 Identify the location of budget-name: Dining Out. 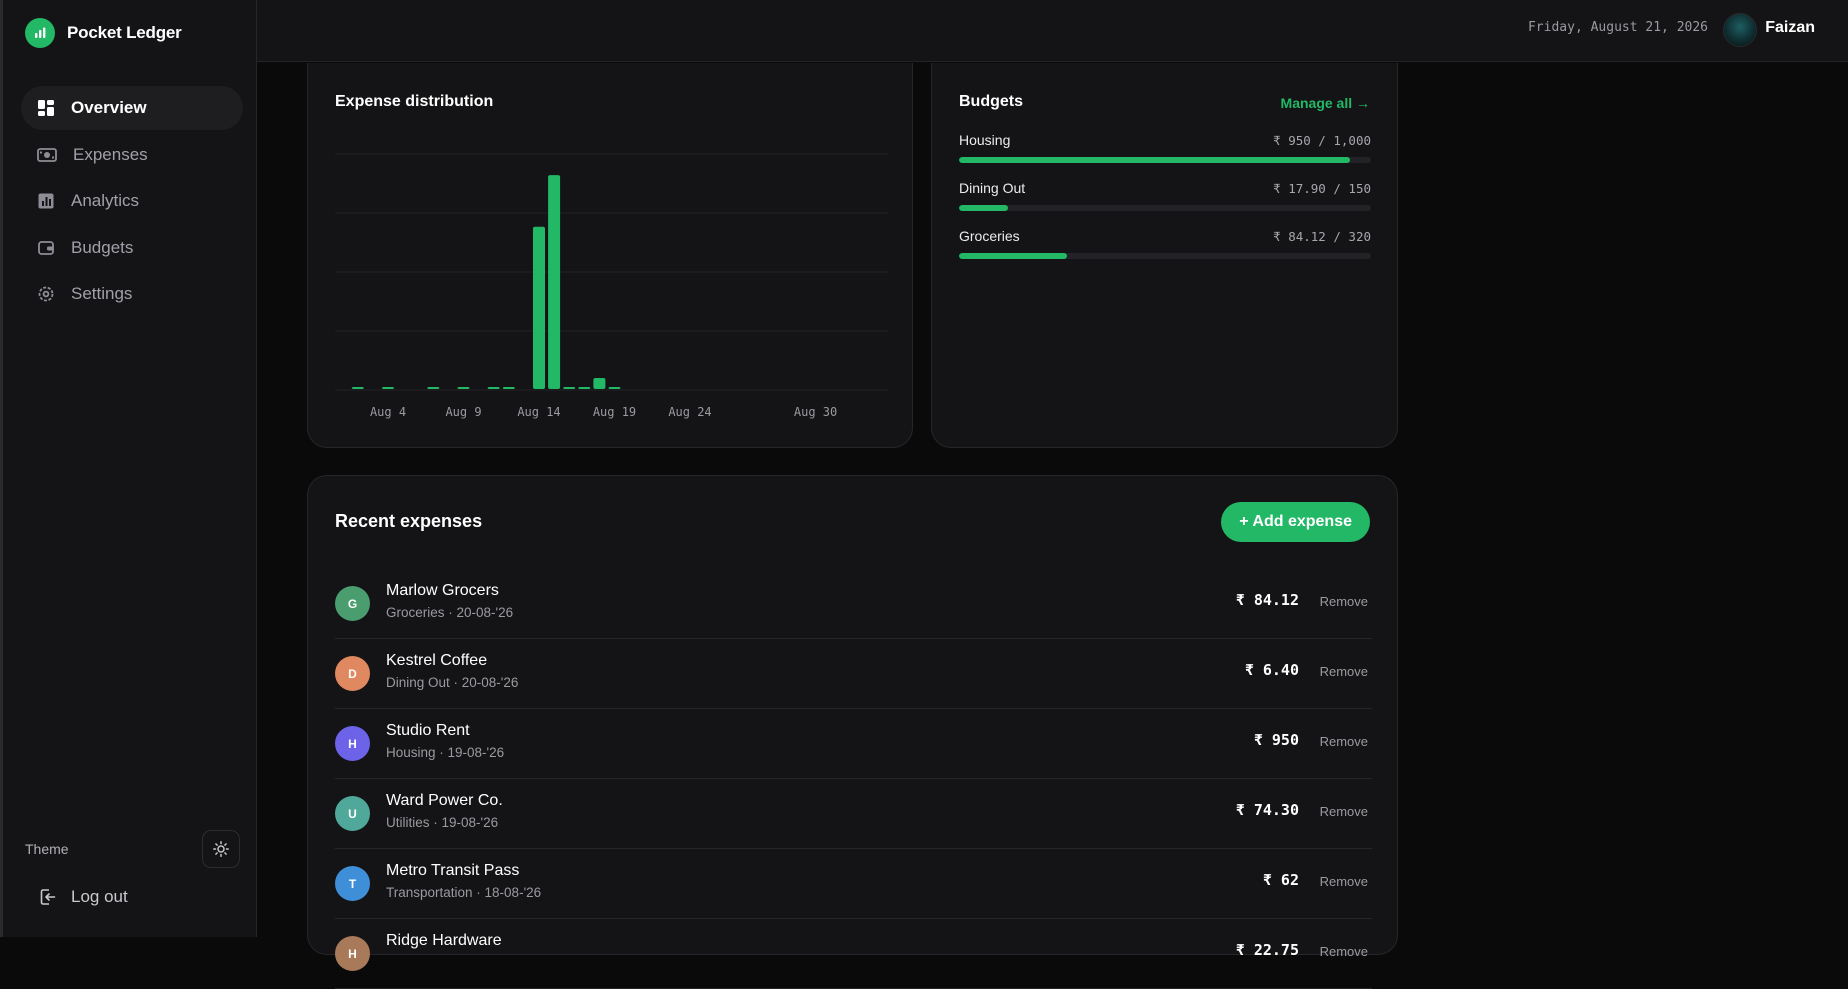
(992, 188).